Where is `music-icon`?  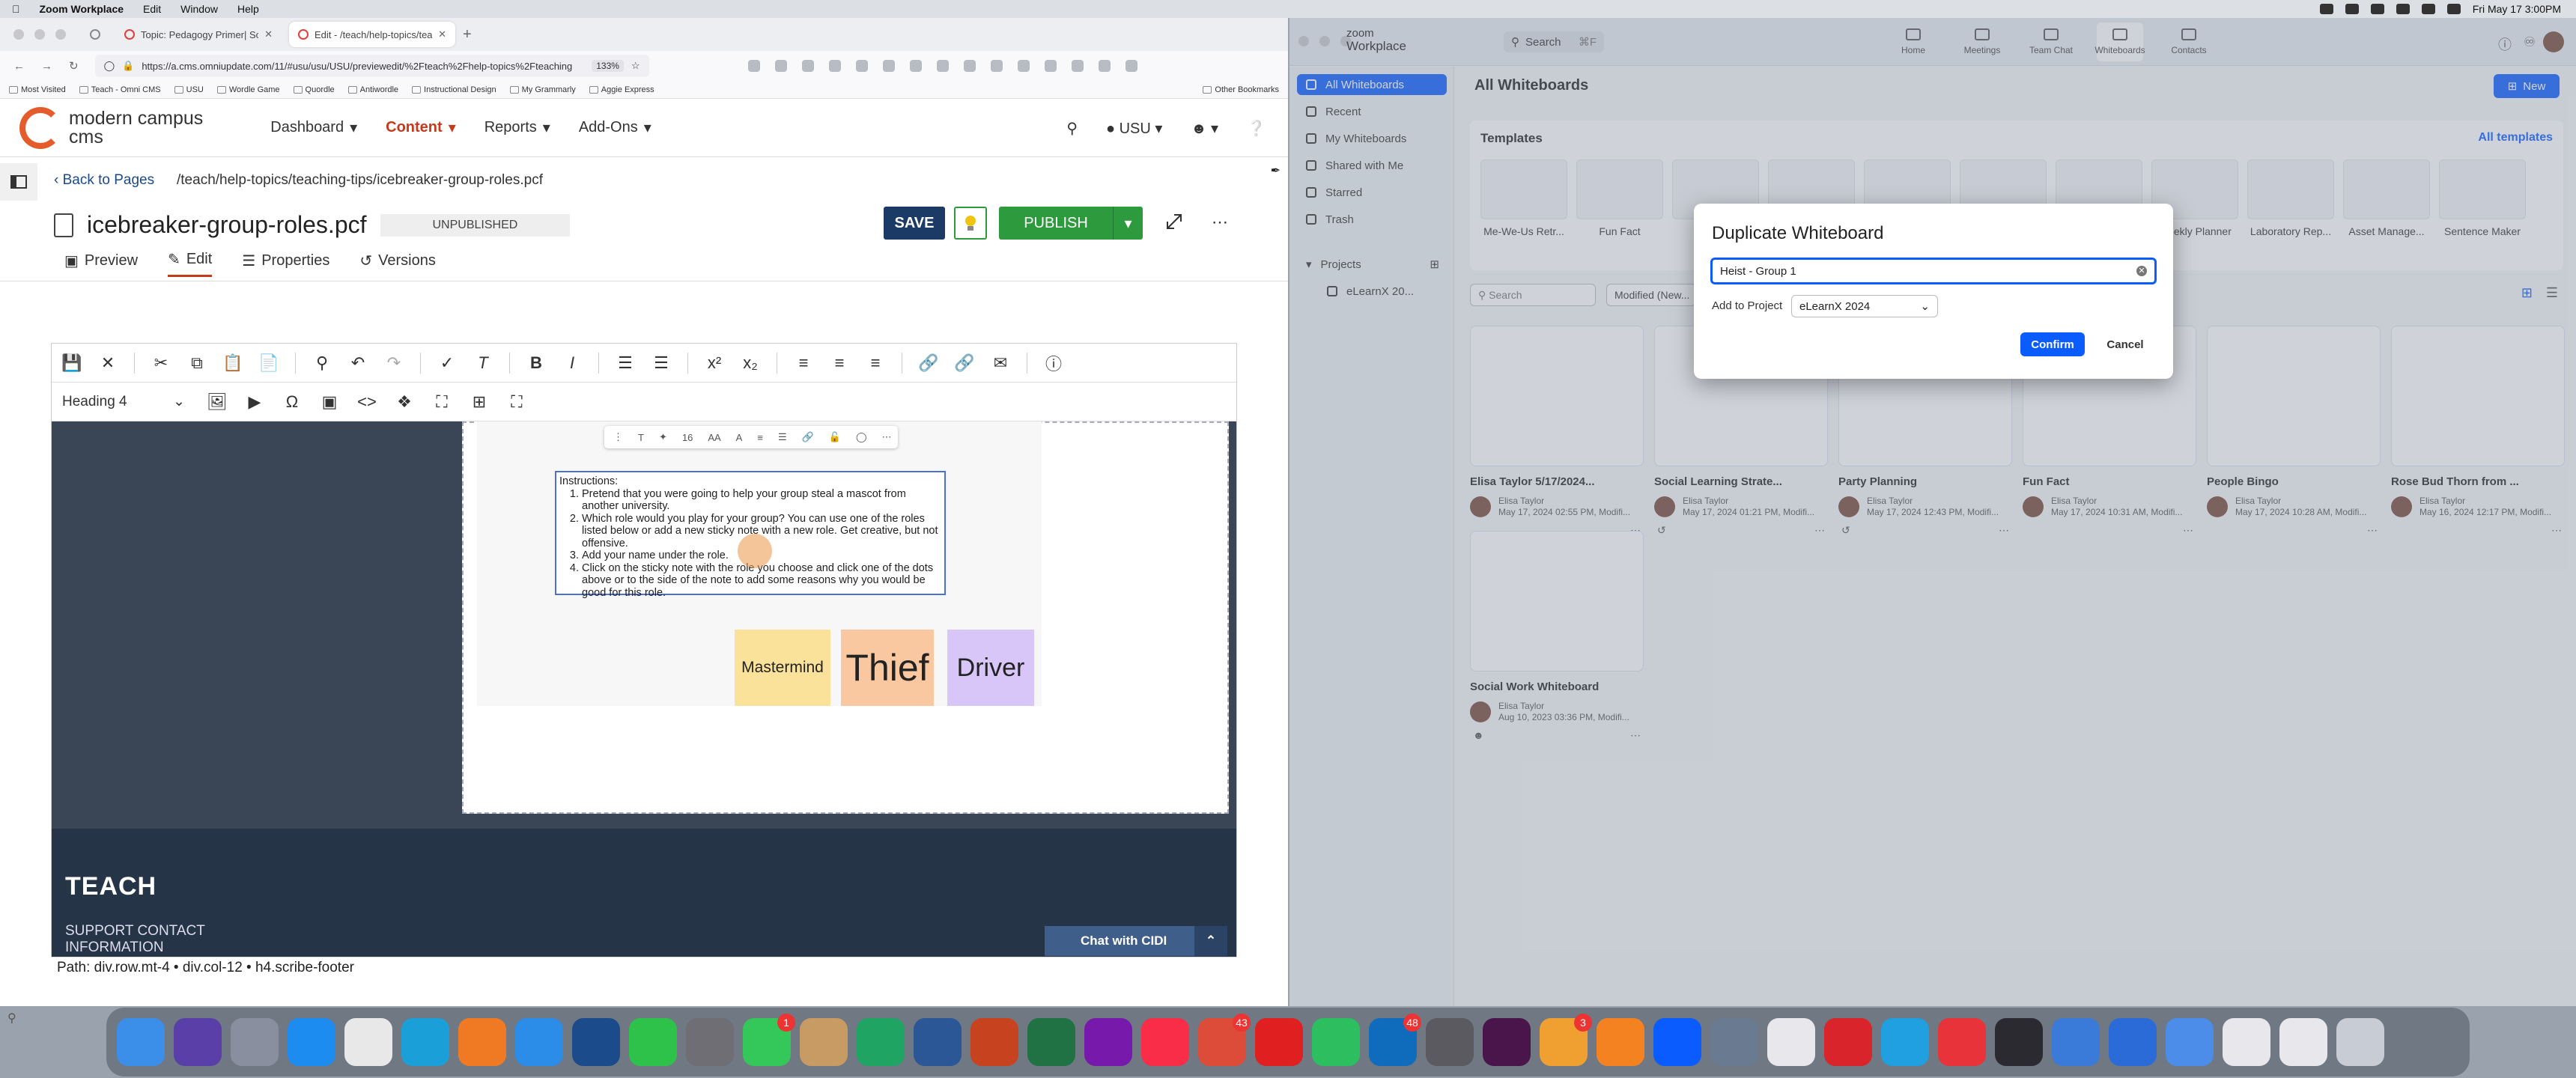 music-icon is located at coordinates (1165, 1042).